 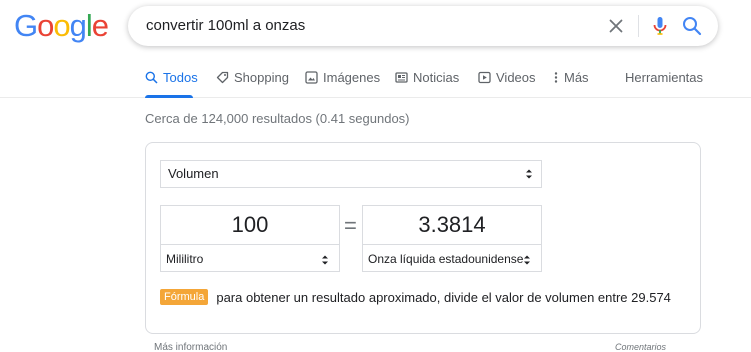 What do you see at coordinates (576, 77) in the screenshot?
I see `tab-label: Más` at bounding box center [576, 77].